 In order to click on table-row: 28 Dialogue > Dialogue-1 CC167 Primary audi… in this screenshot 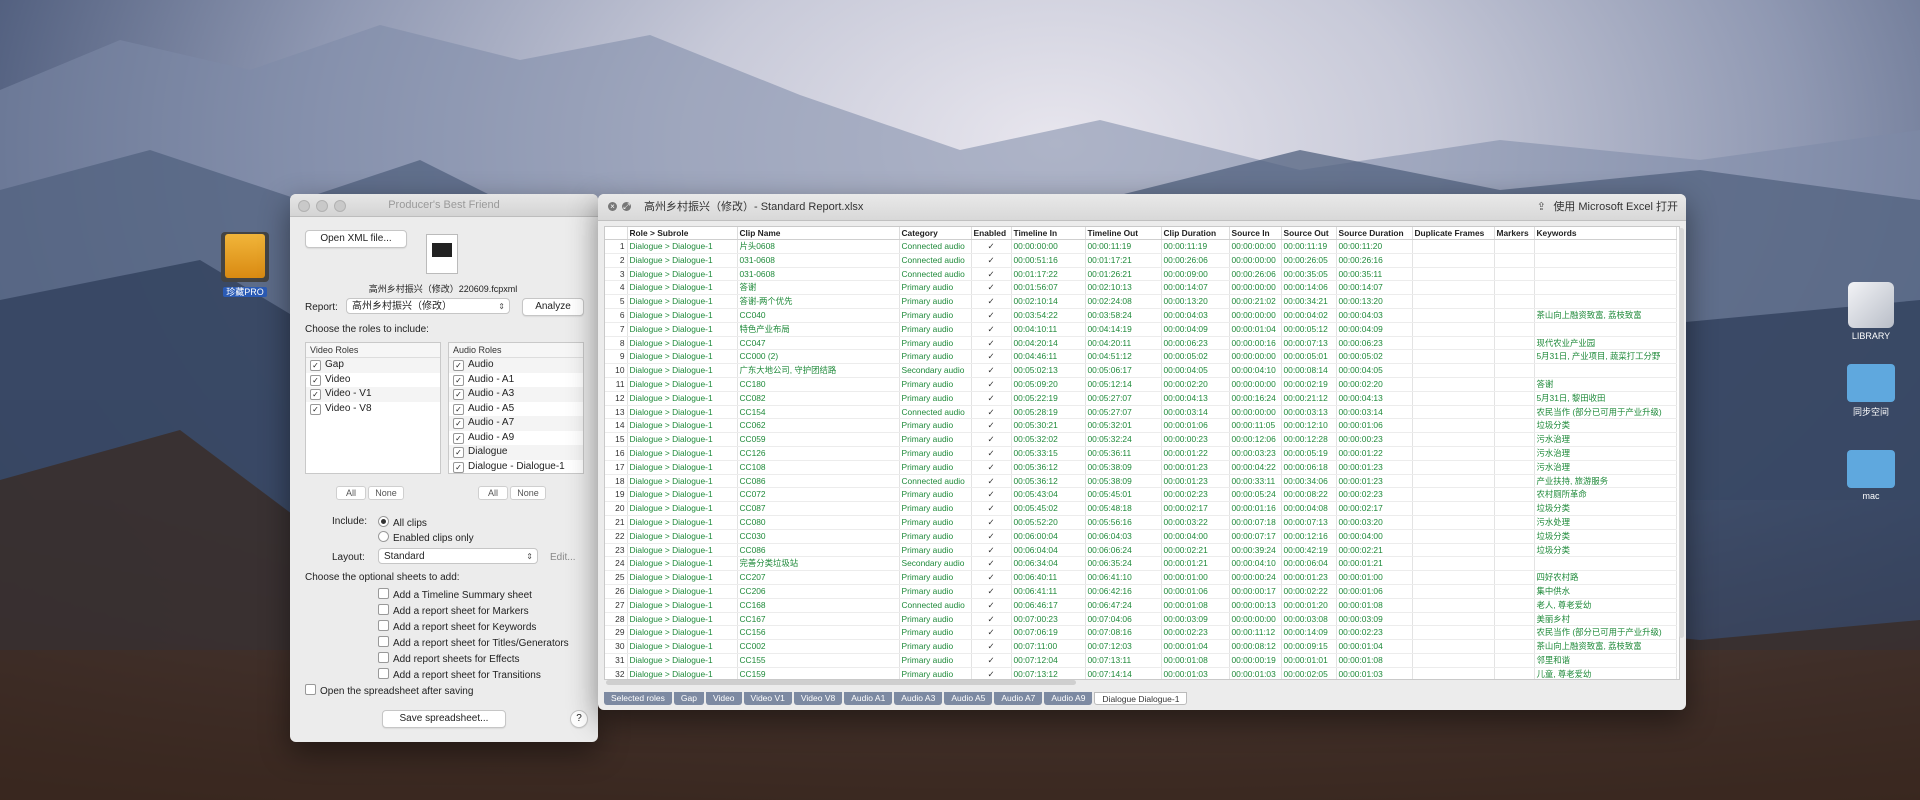, I will do `click(1141, 619)`.